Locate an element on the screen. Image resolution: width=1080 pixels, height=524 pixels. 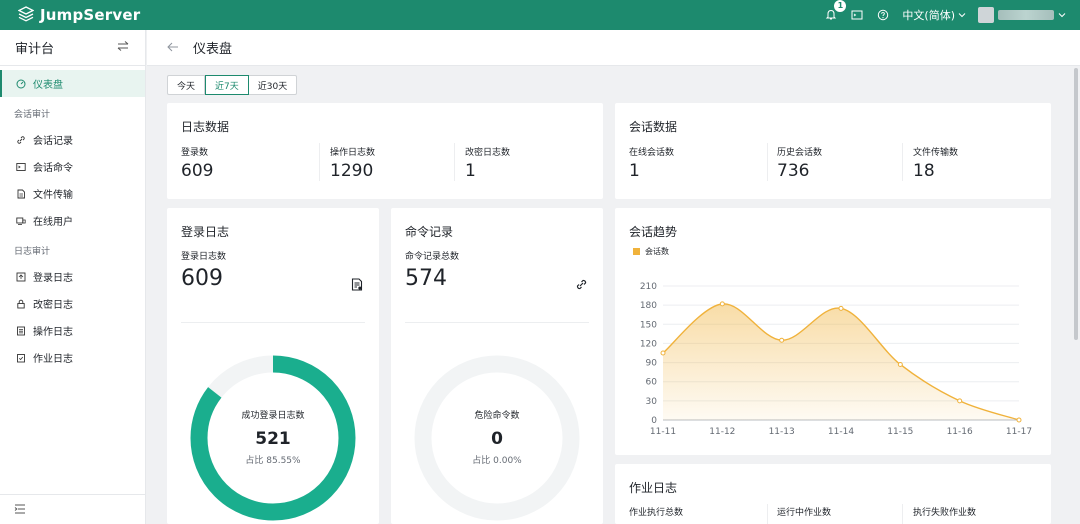
avatar is located at coordinates (986, 15).